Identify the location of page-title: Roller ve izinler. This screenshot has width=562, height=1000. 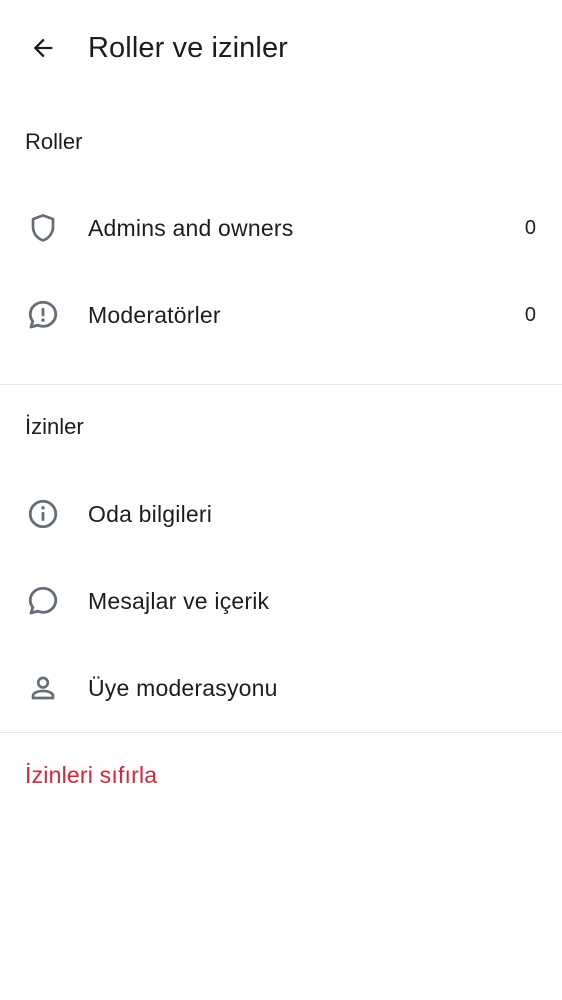
(188, 48).